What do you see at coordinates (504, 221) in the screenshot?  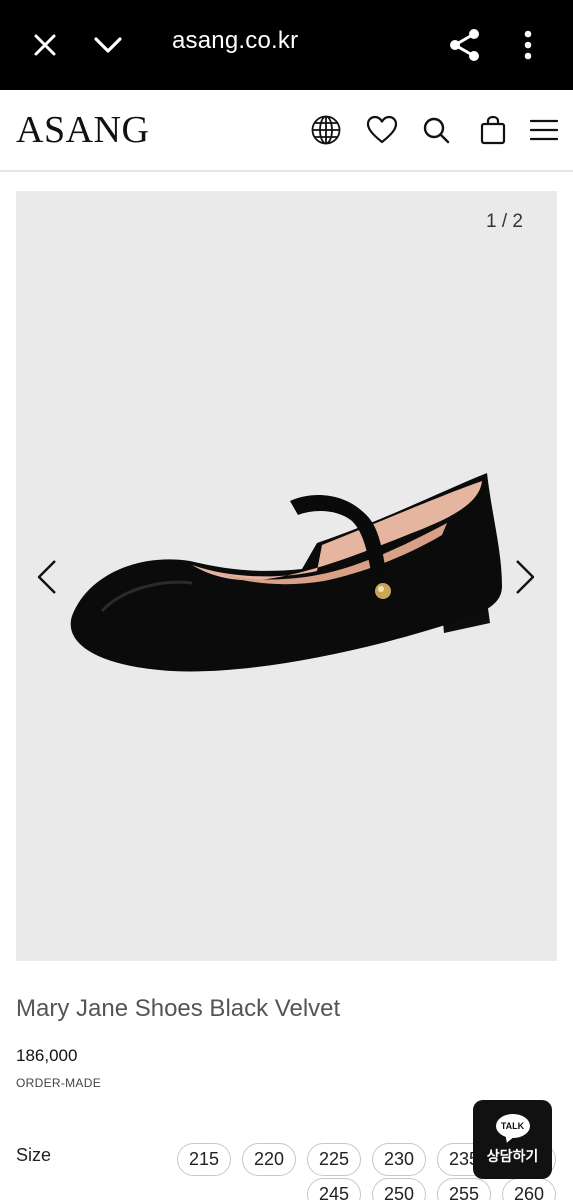 I see `image-counter: 1 / 2` at bounding box center [504, 221].